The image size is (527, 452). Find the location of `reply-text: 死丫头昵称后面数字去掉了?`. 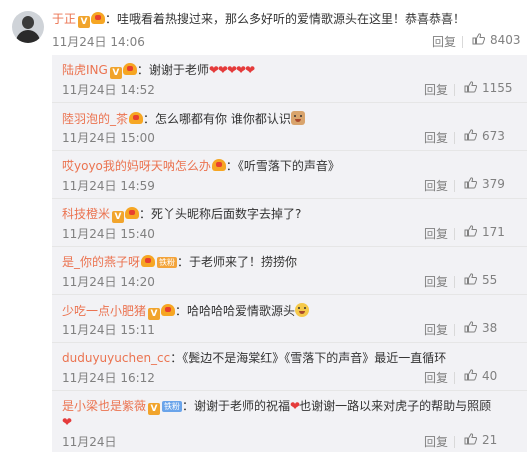

reply-text: 死丫头昵称后面数字去掉了? is located at coordinates (226, 214).